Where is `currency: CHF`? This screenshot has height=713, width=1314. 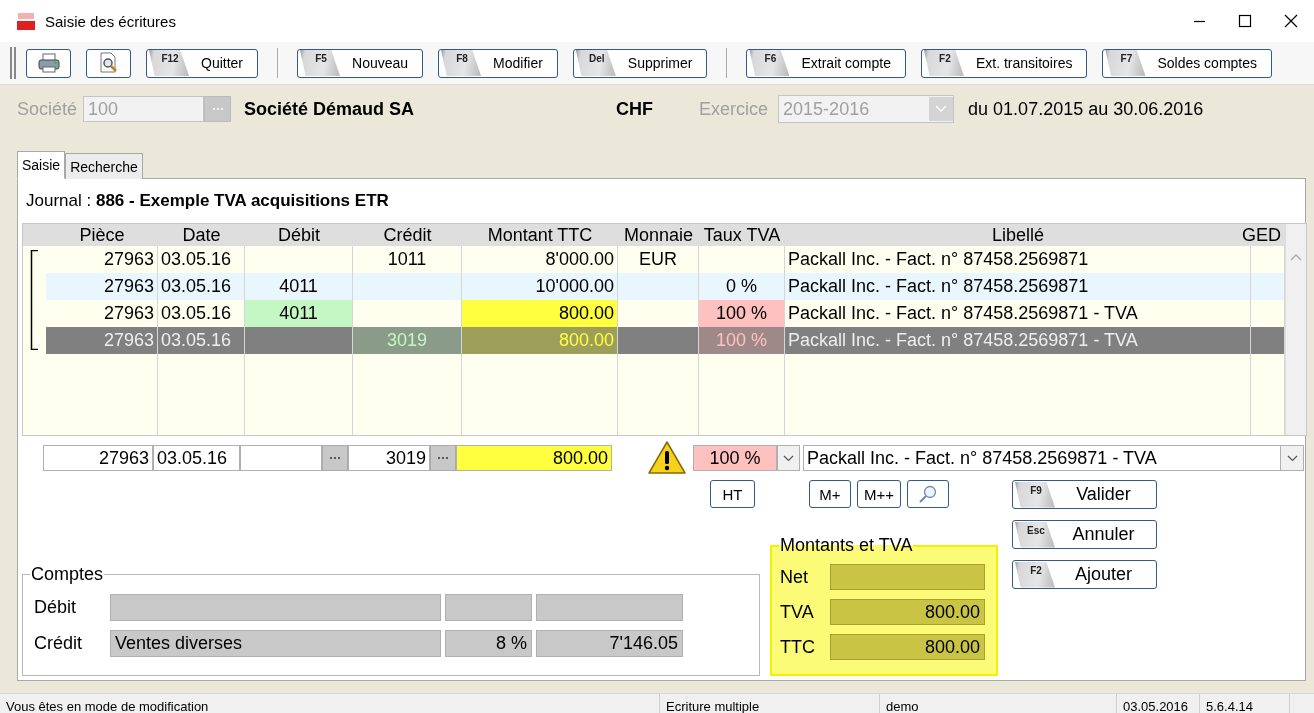 currency: CHF is located at coordinates (635, 109).